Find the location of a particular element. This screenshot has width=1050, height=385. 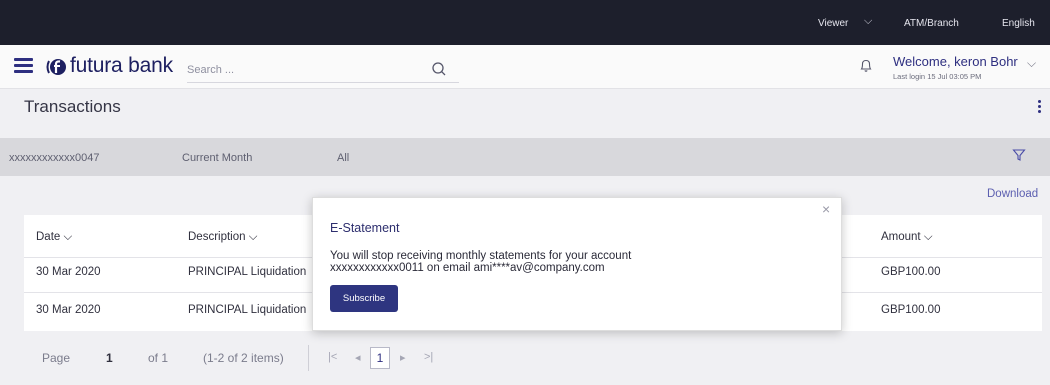

filter-icon is located at coordinates (1019, 155).